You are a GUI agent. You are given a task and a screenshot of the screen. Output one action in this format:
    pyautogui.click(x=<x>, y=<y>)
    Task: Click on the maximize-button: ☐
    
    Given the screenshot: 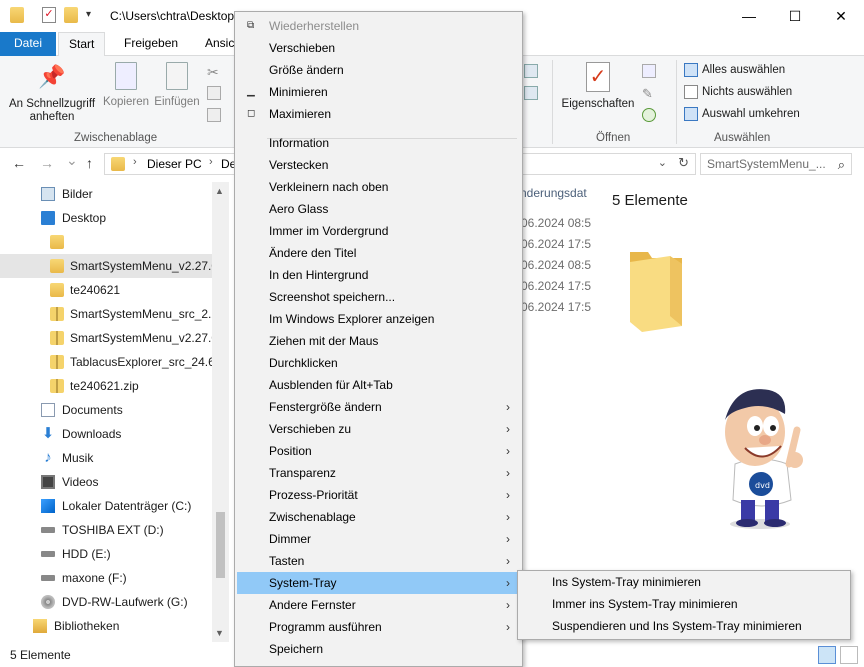 What is the action you would take?
    pyautogui.click(x=795, y=16)
    